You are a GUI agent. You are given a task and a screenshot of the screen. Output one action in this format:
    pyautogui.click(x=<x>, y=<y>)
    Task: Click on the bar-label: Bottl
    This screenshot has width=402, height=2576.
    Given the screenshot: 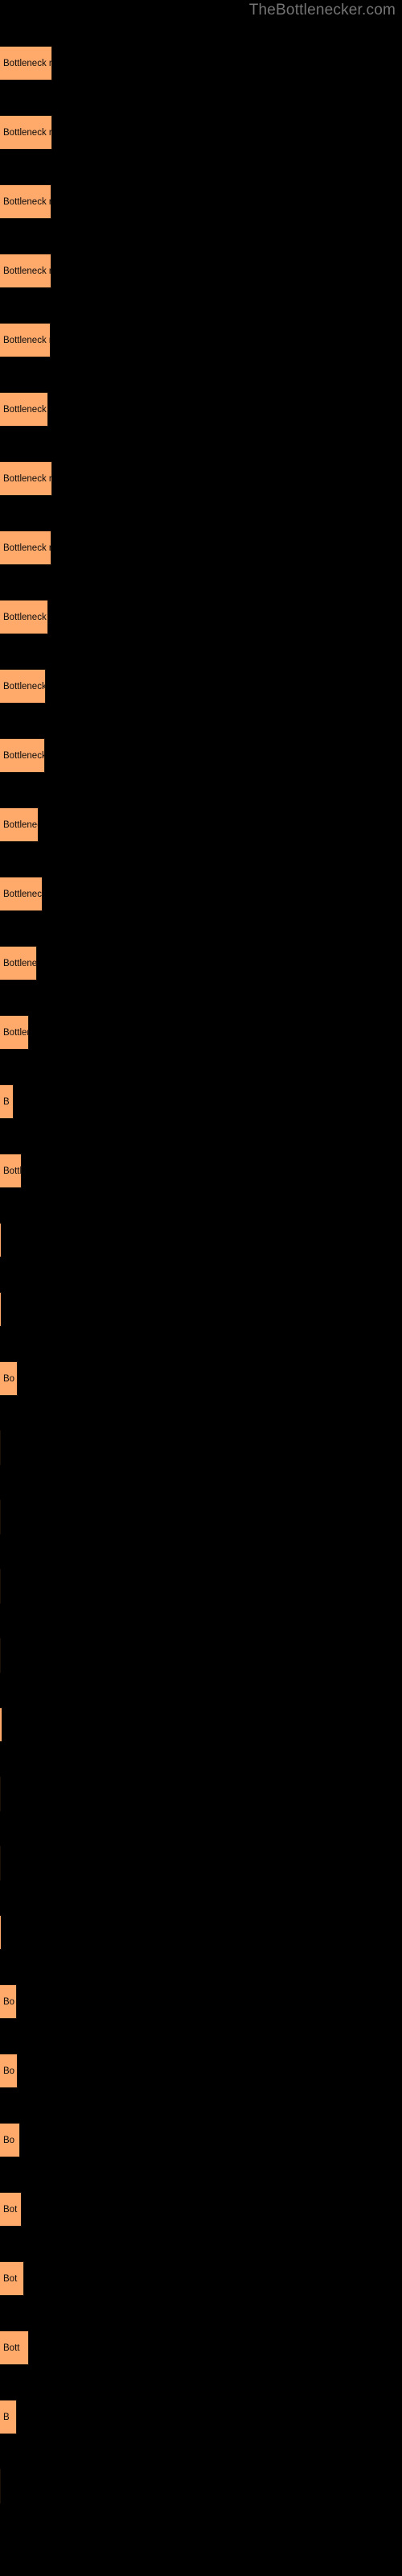 What is the action you would take?
    pyautogui.click(x=12, y=1171)
    